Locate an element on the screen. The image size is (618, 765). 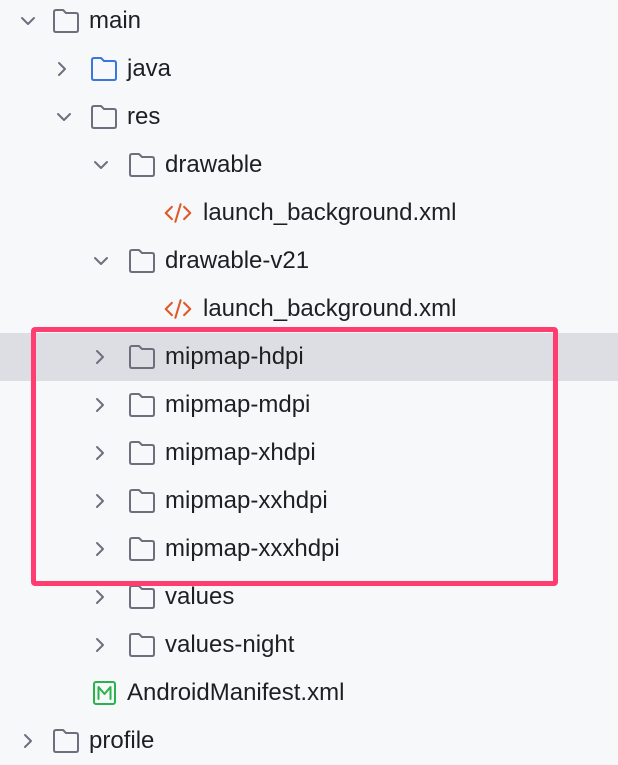
manifest-file-icon is located at coordinates (104, 693).